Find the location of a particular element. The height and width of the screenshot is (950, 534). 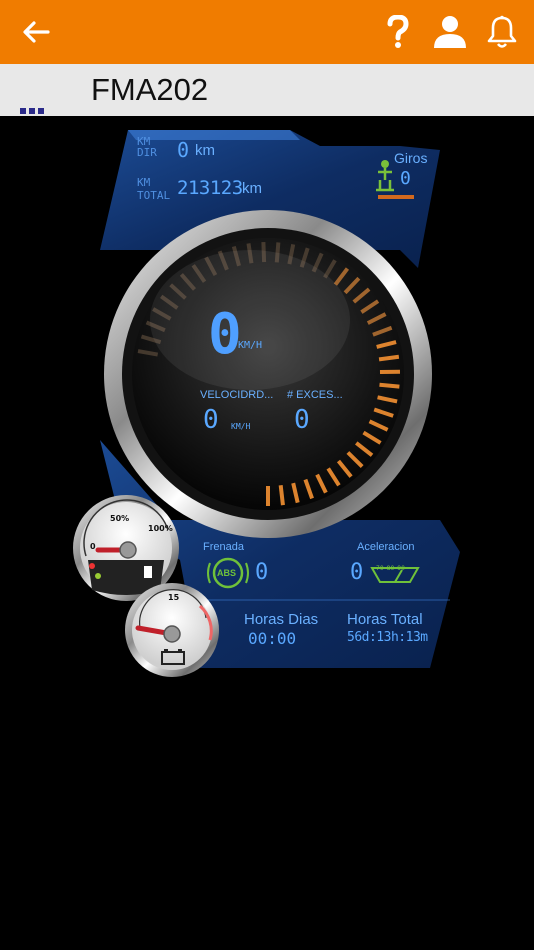

horas-dias-value: 00:00 is located at coordinates (272, 638).